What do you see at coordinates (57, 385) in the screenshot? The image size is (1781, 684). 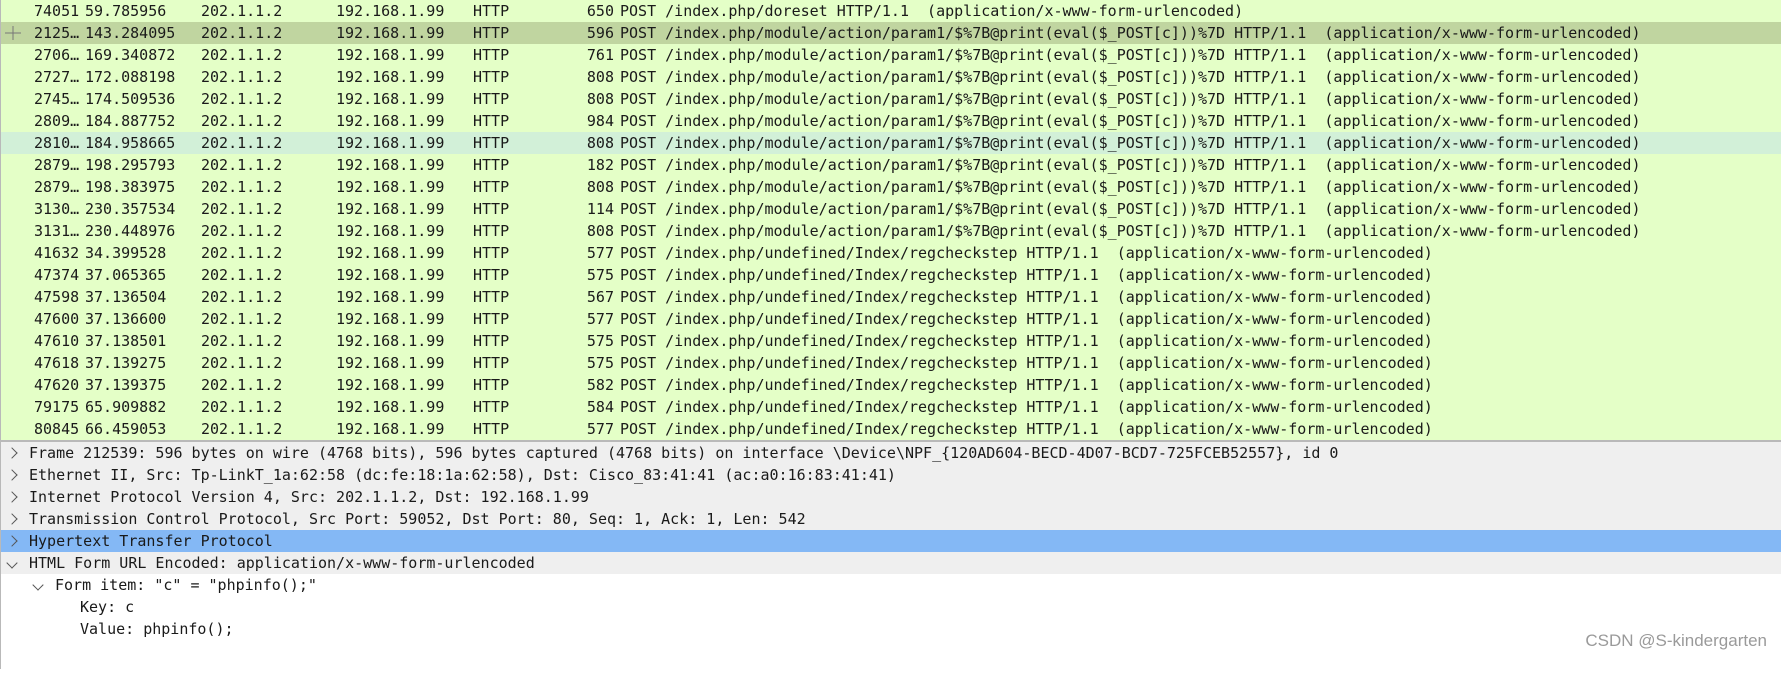 I see `cell-no: 47620` at bounding box center [57, 385].